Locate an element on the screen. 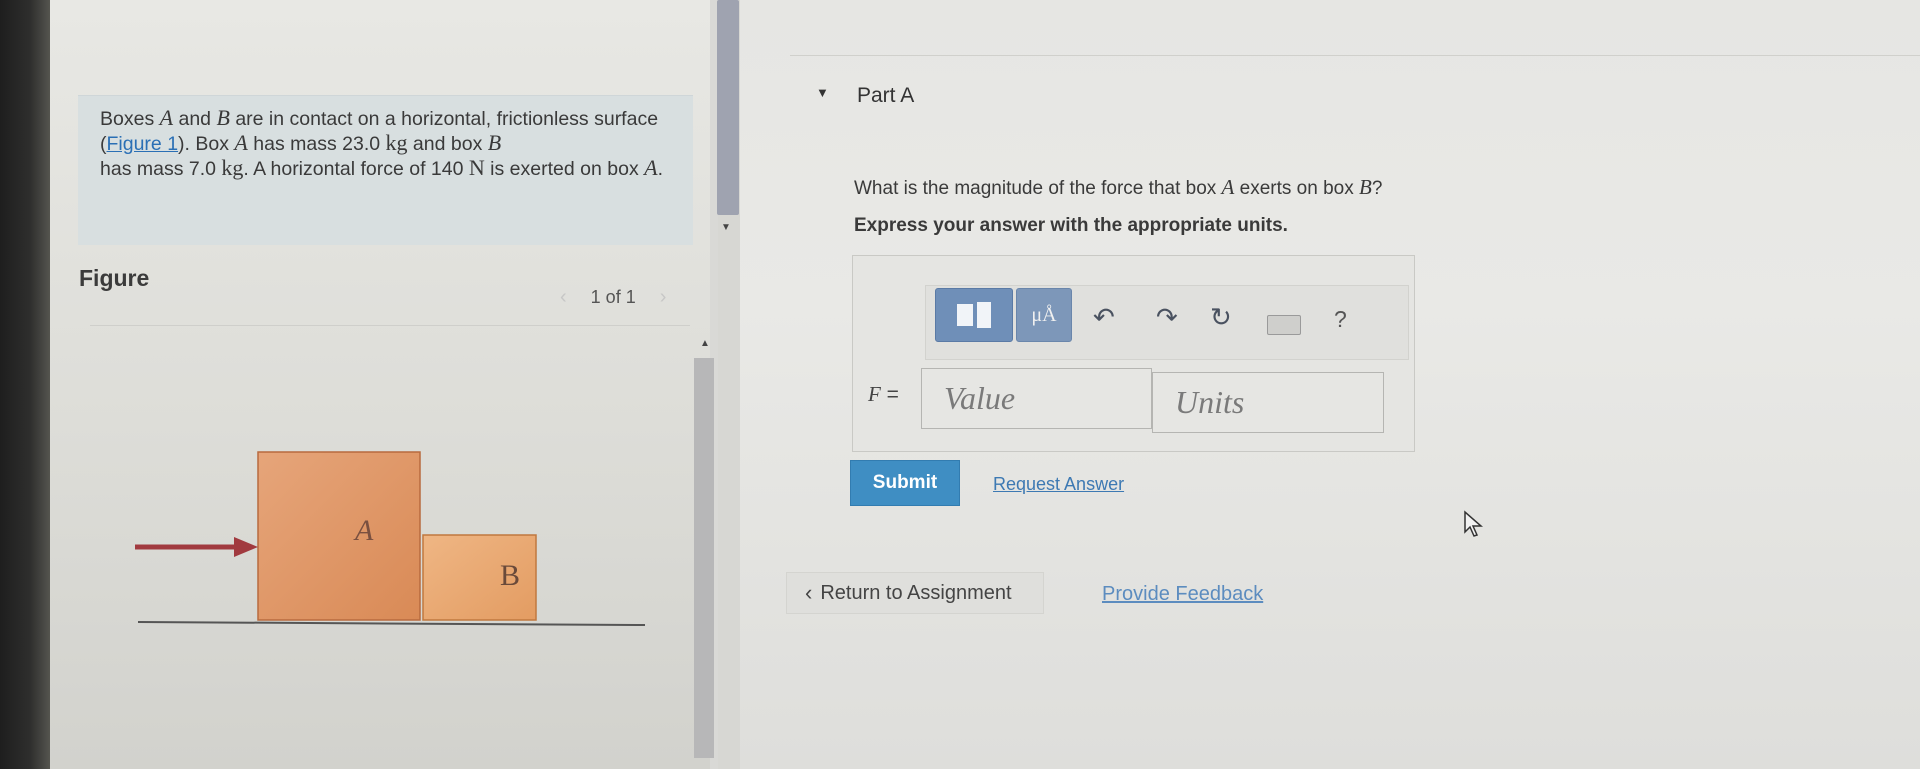 This screenshot has height=769, width=1920. help-button: ? is located at coordinates (1340, 319).